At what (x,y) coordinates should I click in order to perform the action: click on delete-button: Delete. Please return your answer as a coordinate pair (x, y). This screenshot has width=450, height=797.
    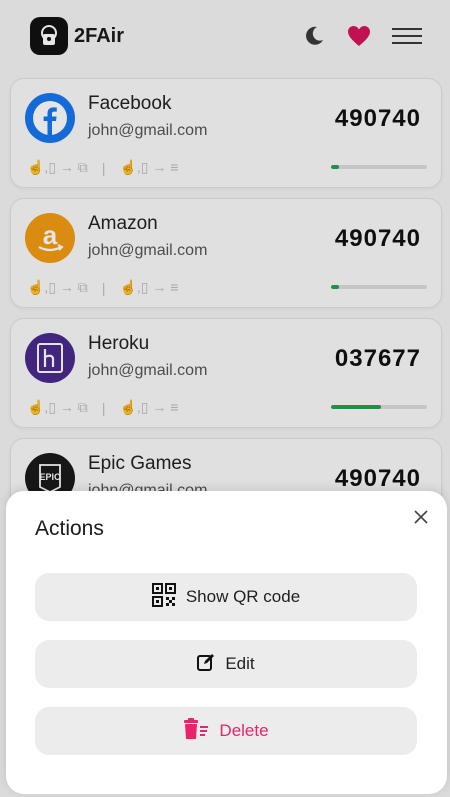
    Looking at the image, I should click on (226, 731).